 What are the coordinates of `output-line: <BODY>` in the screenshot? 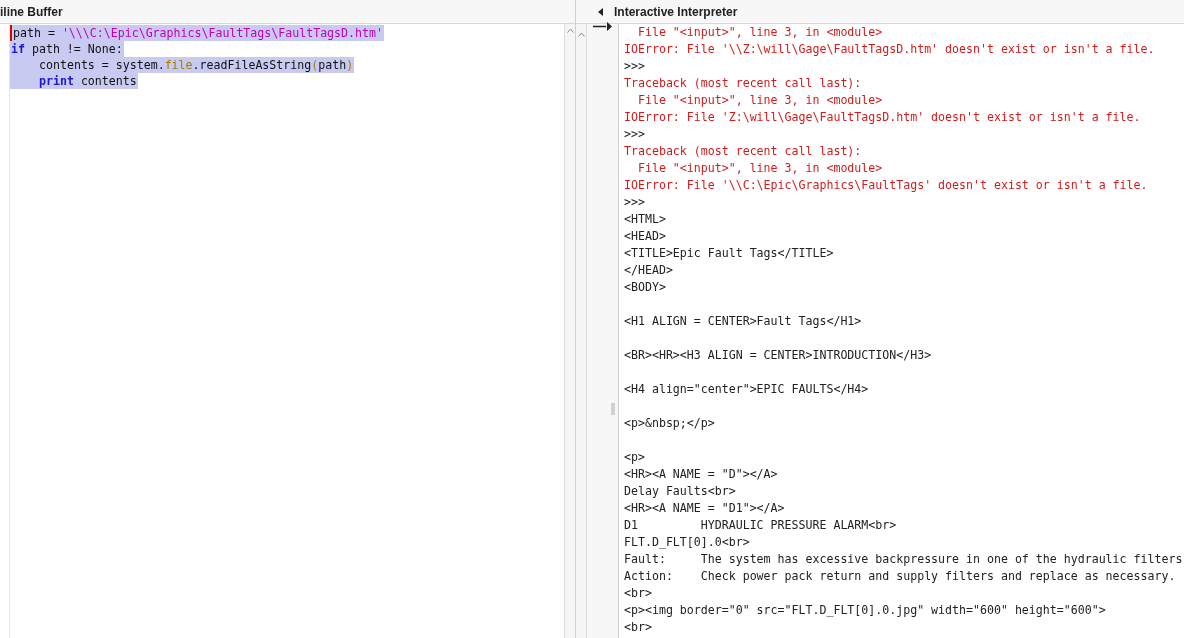 It's located at (645, 287).